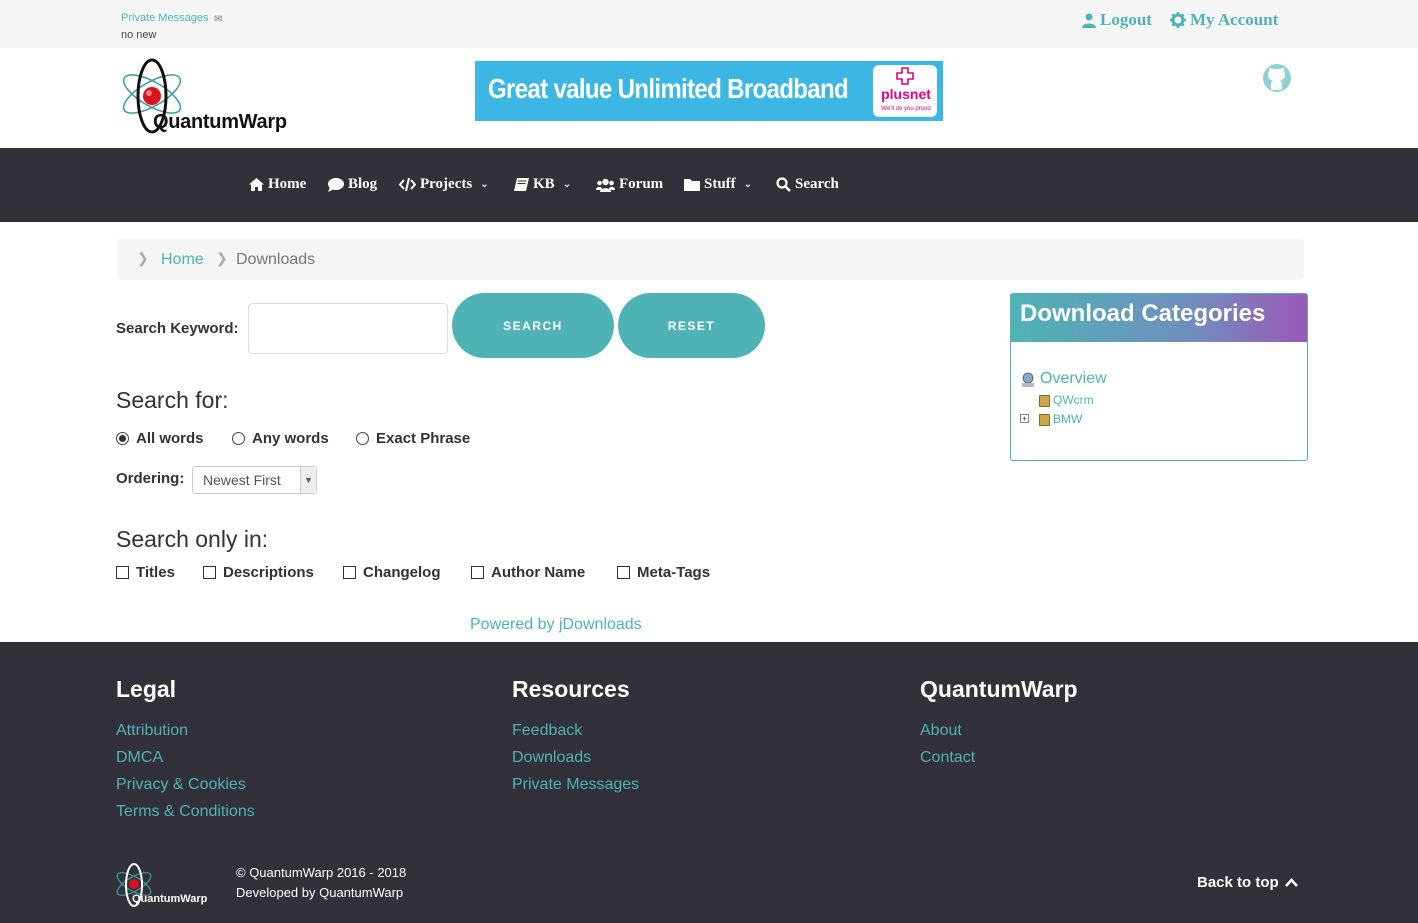  What do you see at coordinates (629, 184) in the screenshot?
I see `nav-forum: Forum` at bounding box center [629, 184].